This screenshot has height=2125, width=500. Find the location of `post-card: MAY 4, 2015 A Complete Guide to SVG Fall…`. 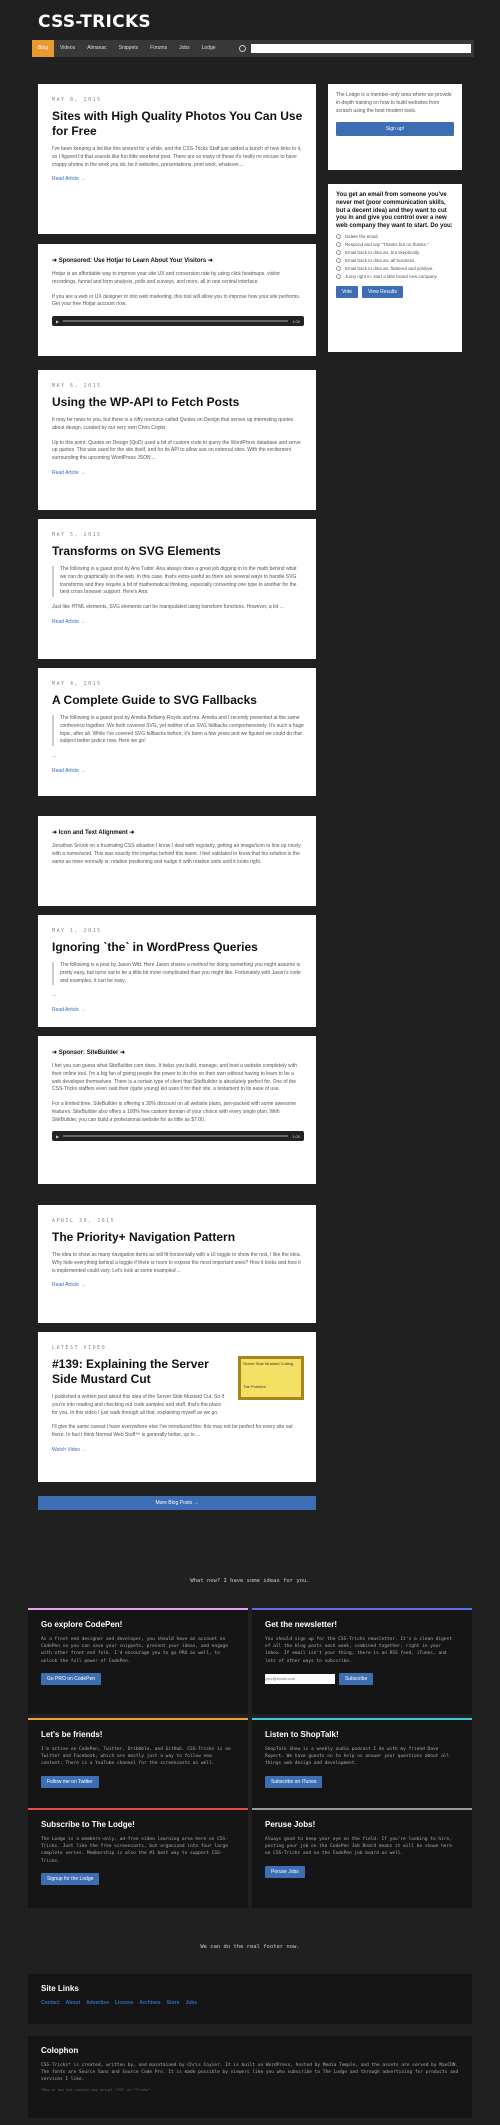

post-card: MAY 4, 2015 A Complete Guide to SVG Fall… is located at coordinates (177, 732).